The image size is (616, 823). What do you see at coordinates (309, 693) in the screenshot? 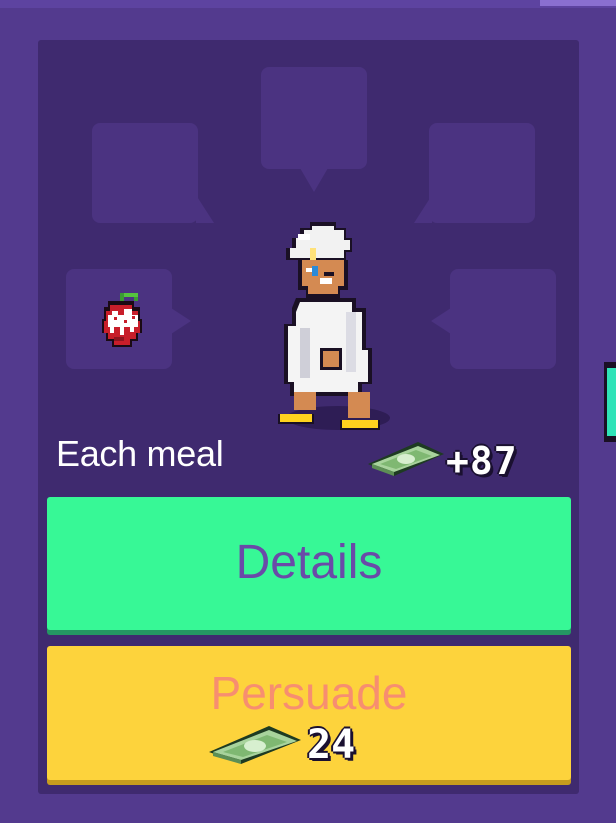
I see `persuade-button-label: Persuade` at bounding box center [309, 693].